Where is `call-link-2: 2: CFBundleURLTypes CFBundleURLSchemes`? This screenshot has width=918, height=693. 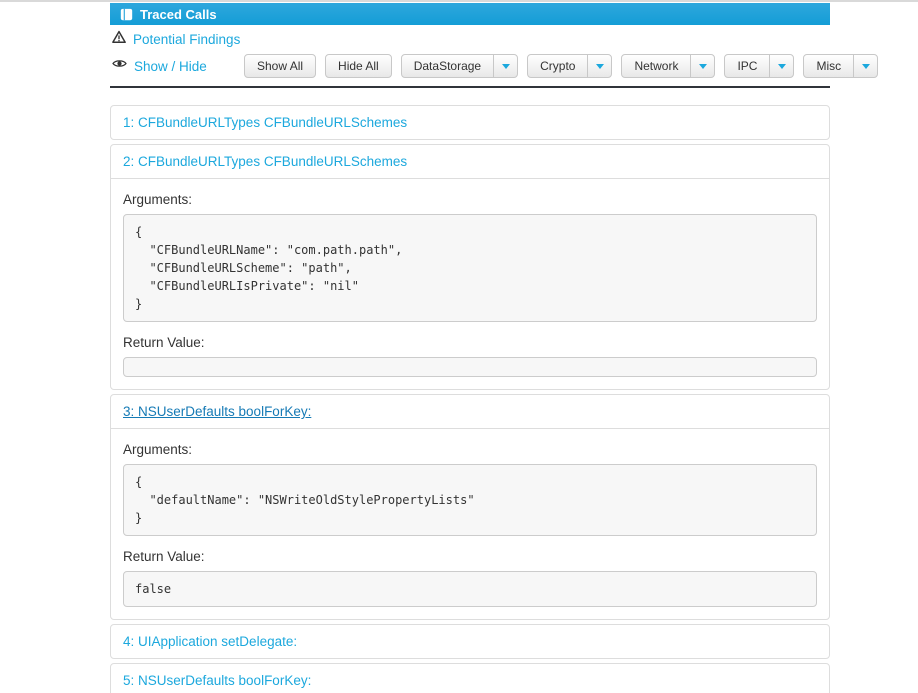 call-link-2: 2: CFBundleURLTypes CFBundleURLSchemes is located at coordinates (470, 162).